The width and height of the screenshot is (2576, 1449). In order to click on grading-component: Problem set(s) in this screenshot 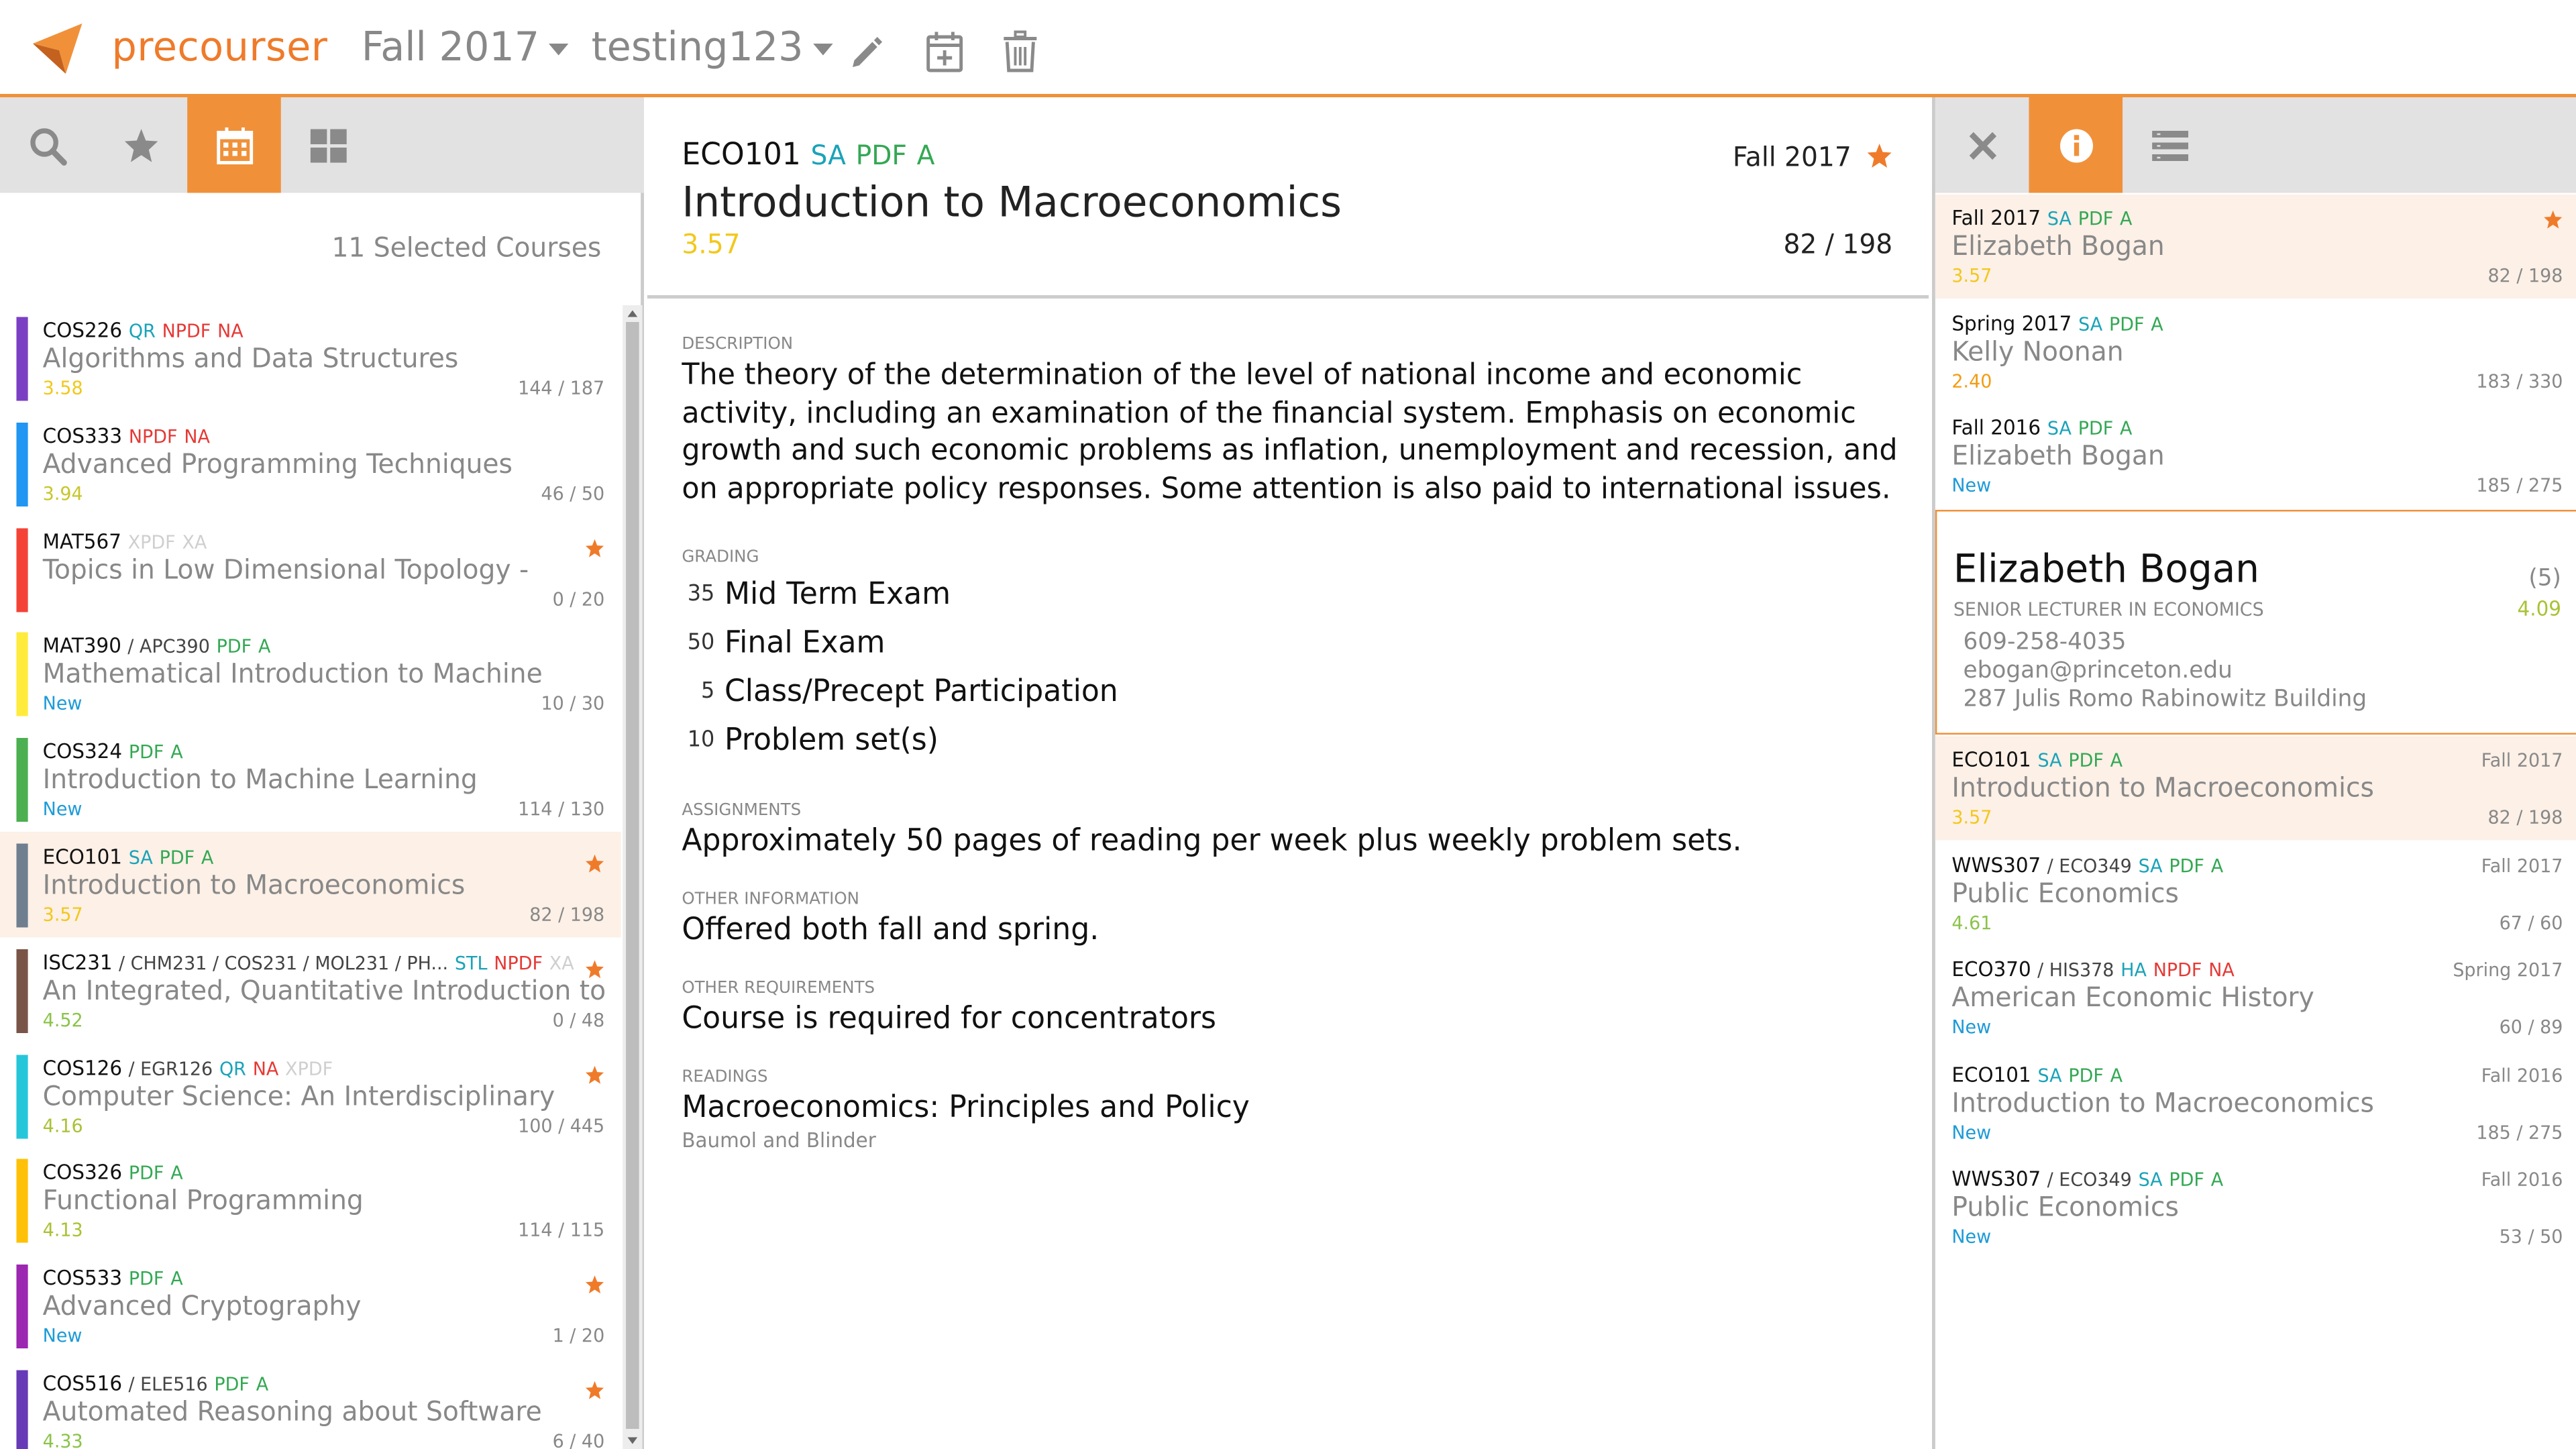, I will do `click(831, 740)`.